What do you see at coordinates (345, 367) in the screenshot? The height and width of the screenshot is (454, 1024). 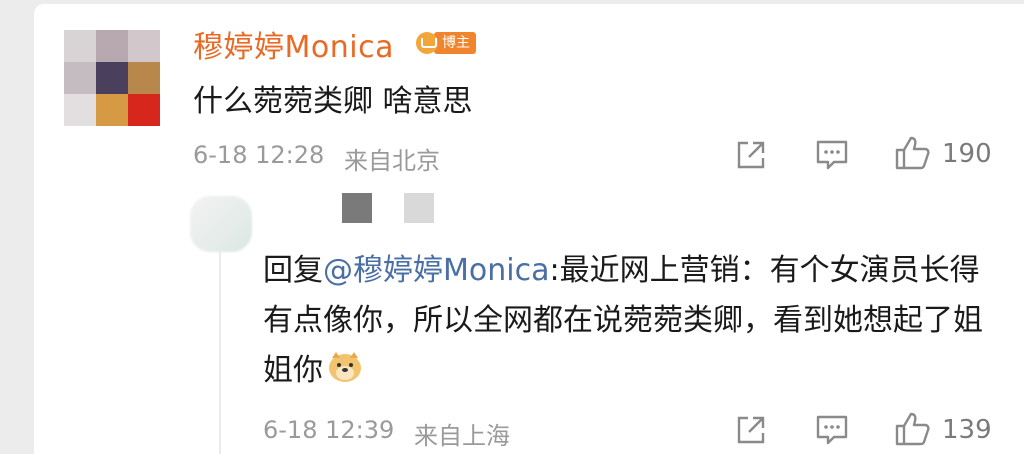 I see `doge-emoji` at bounding box center [345, 367].